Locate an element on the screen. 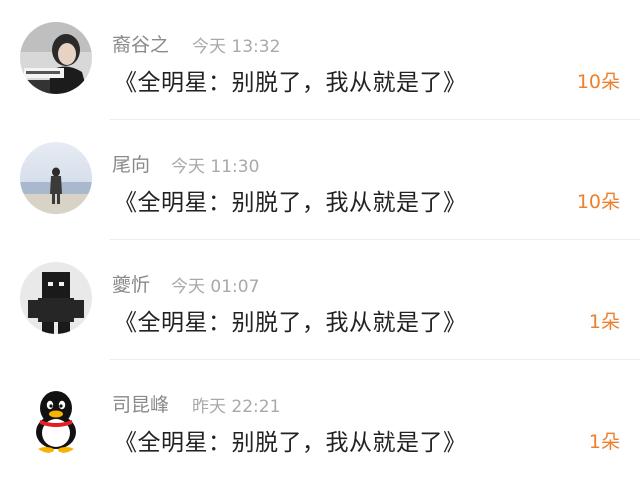  comment-time: 昨天 22:21 is located at coordinates (236, 407).